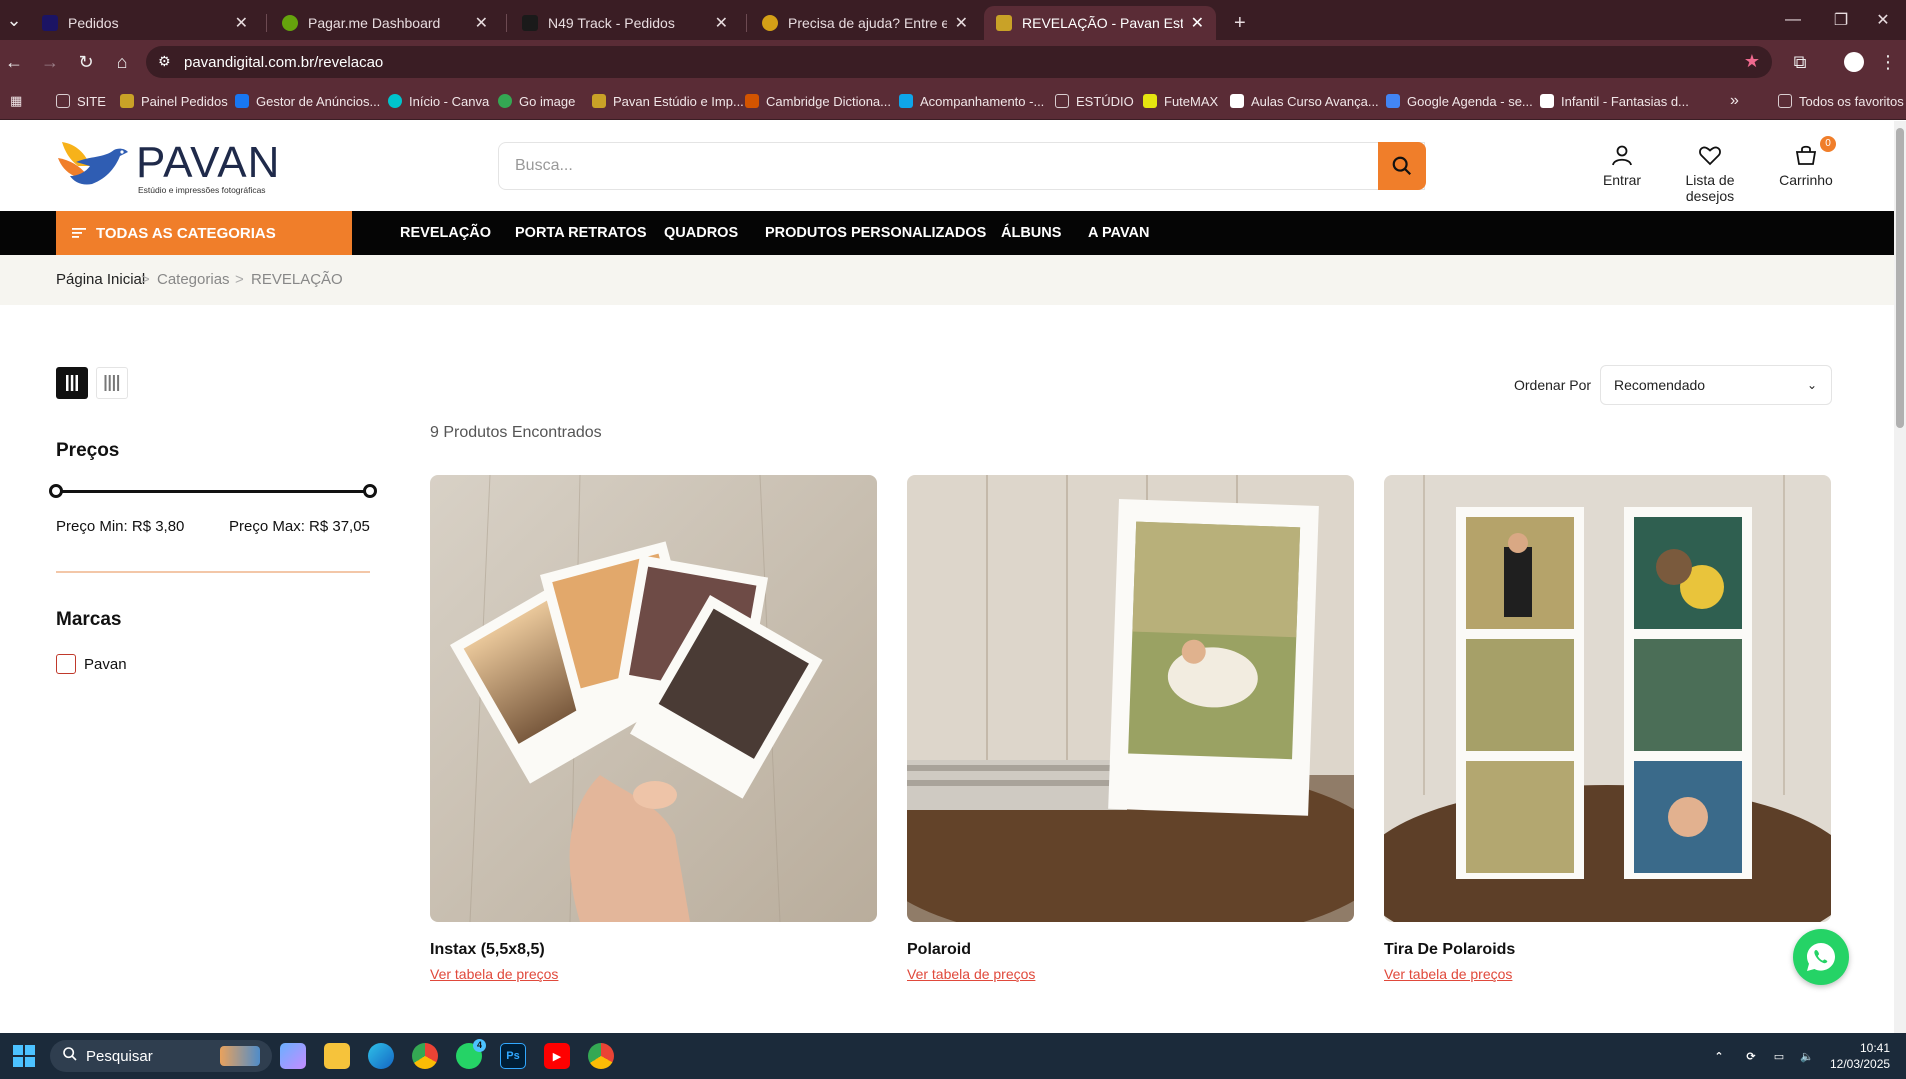  I want to click on browser-menu-icon: ⋮, so click(1888, 62).